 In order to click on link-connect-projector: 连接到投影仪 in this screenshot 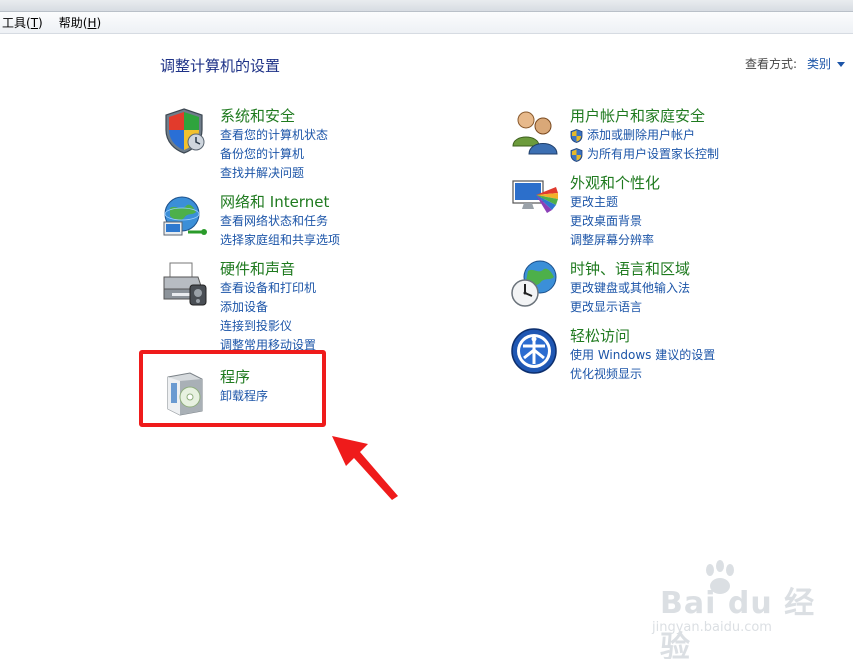, I will do `click(268, 326)`.